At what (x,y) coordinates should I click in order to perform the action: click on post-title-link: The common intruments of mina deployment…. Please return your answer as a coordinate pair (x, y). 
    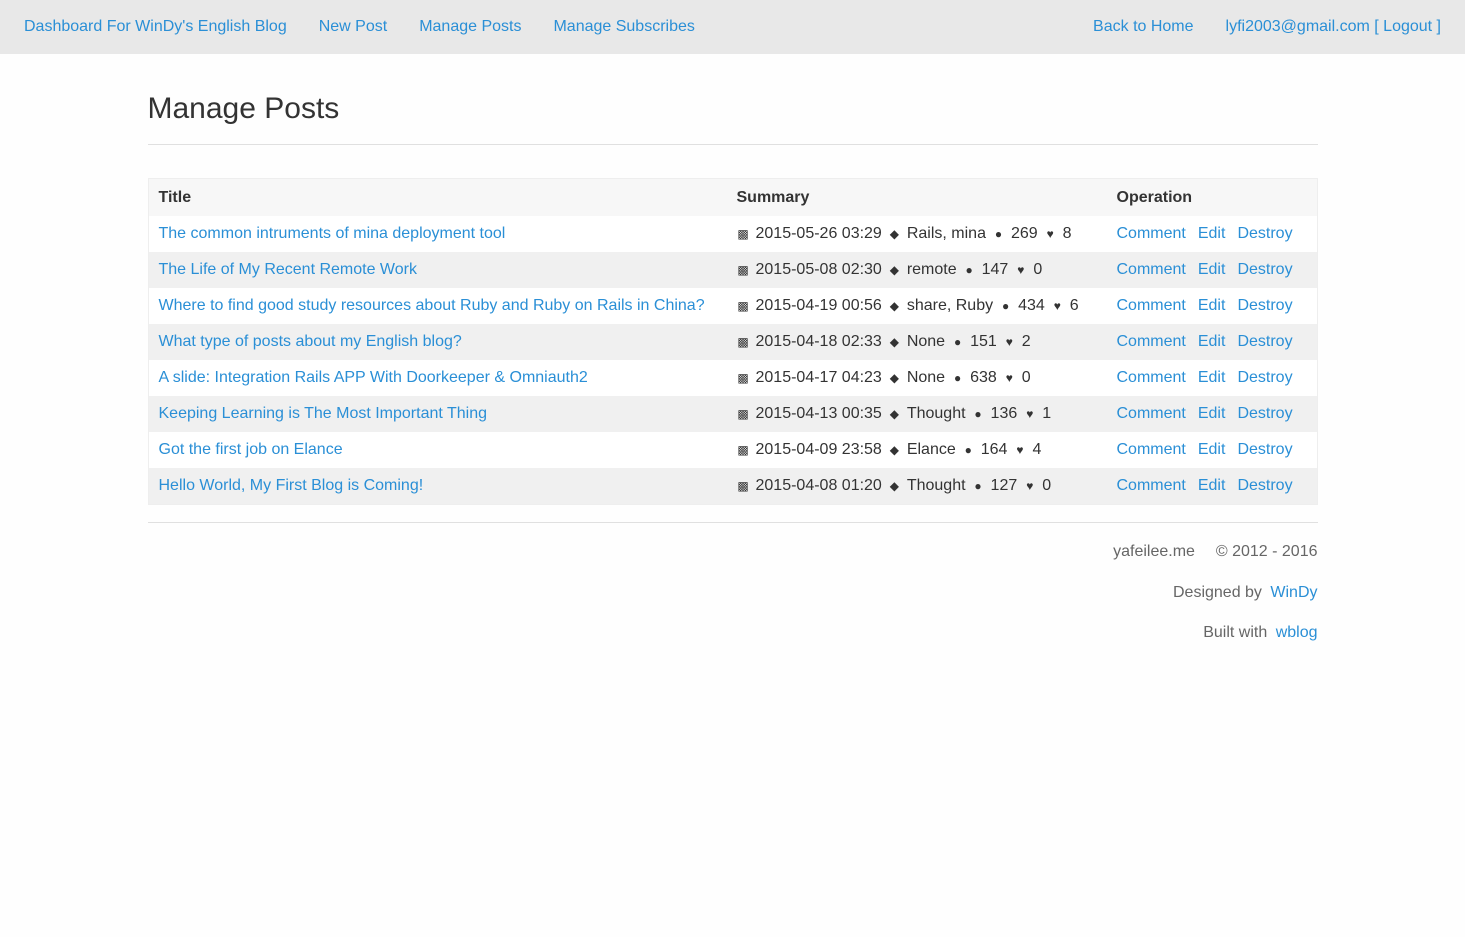
    Looking at the image, I should click on (332, 233).